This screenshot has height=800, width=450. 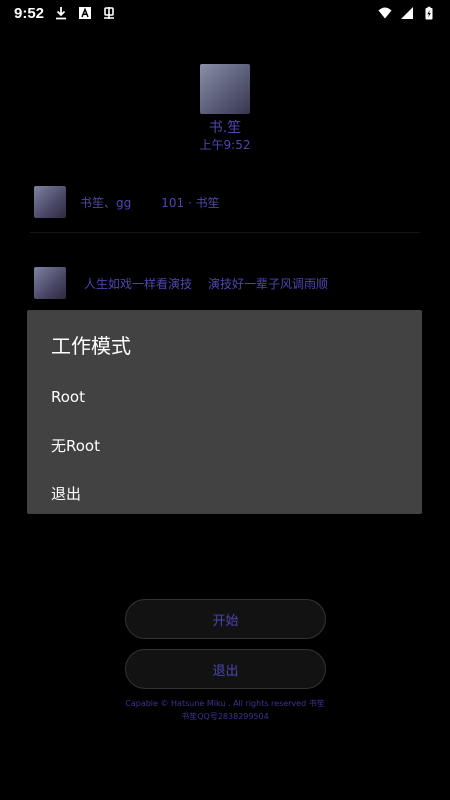 What do you see at coordinates (225, 128) in the screenshot?
I see `profile-name: 书.笙` at bounding box center [225, 128].